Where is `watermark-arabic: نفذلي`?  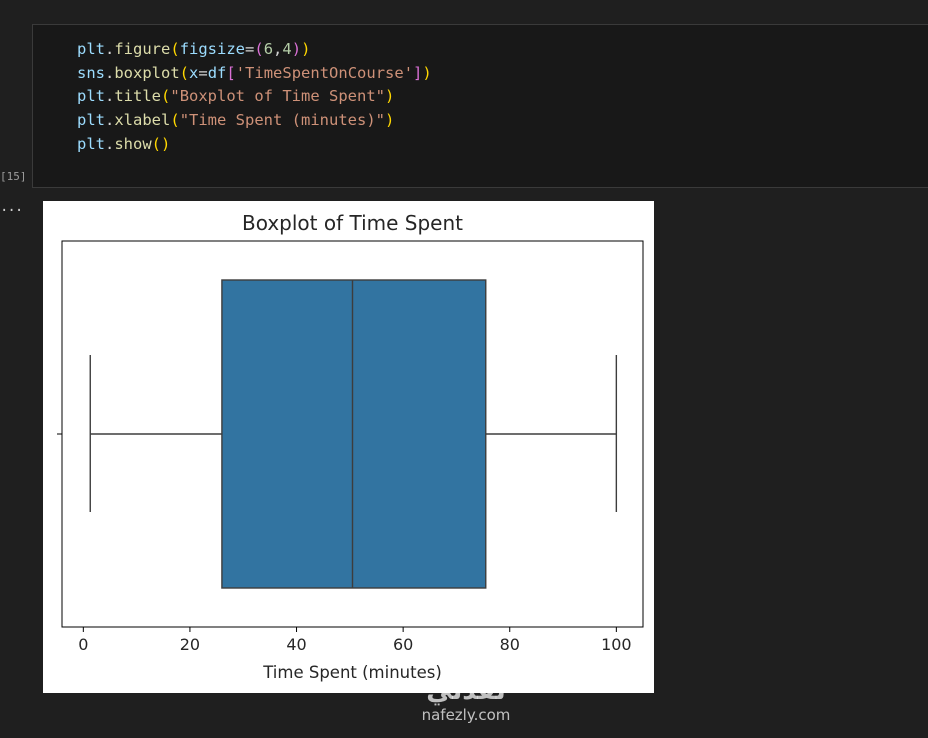
watermark-arabic: نفذلي is located at coordinates (466, 691).